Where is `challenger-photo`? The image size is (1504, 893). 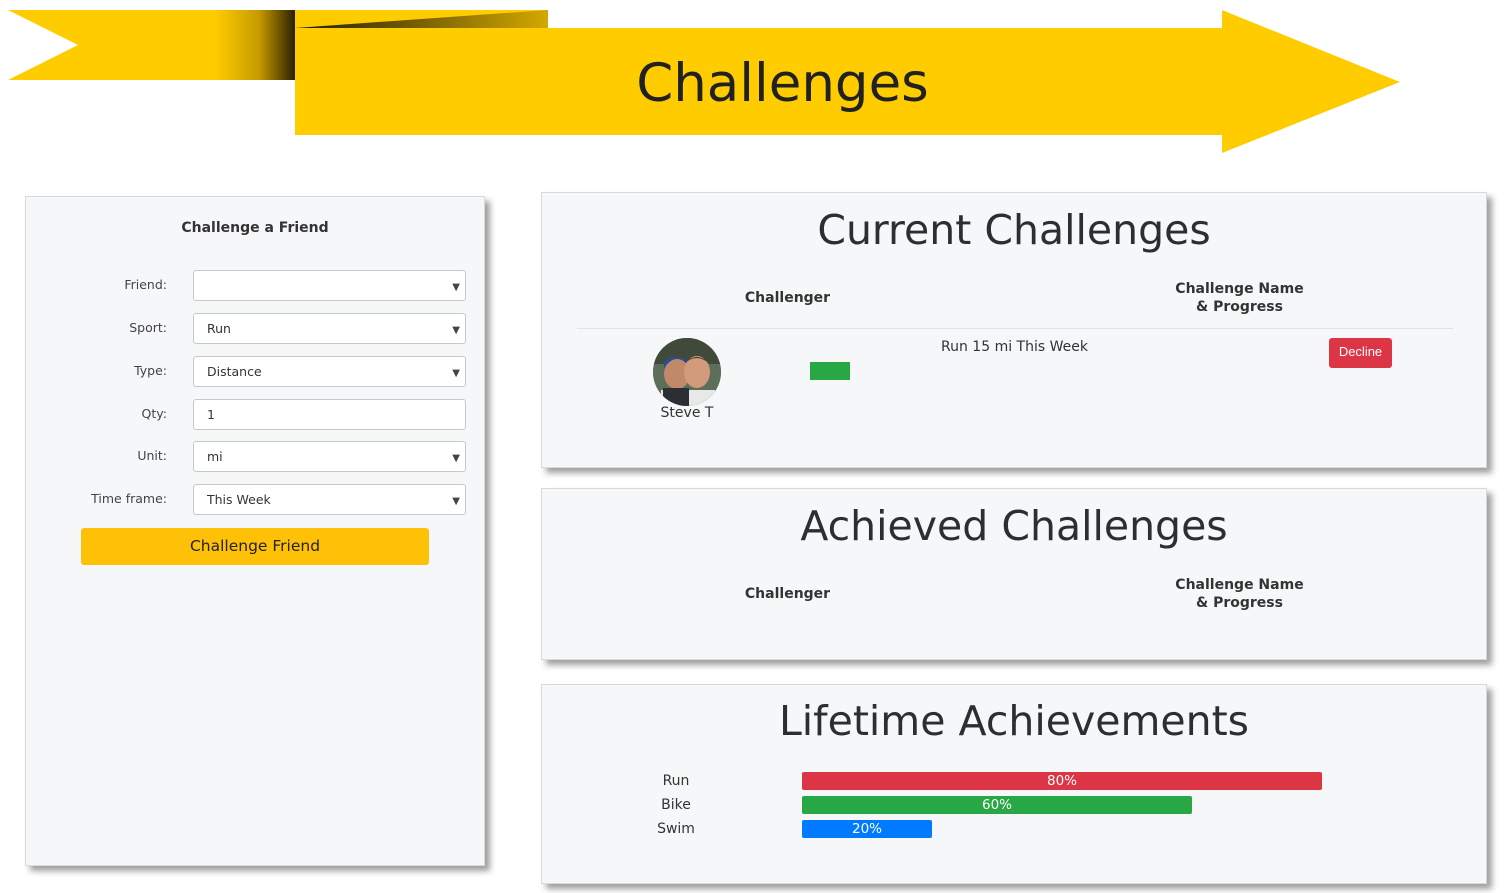
challenger-photo is located at coordinates (687, 372).